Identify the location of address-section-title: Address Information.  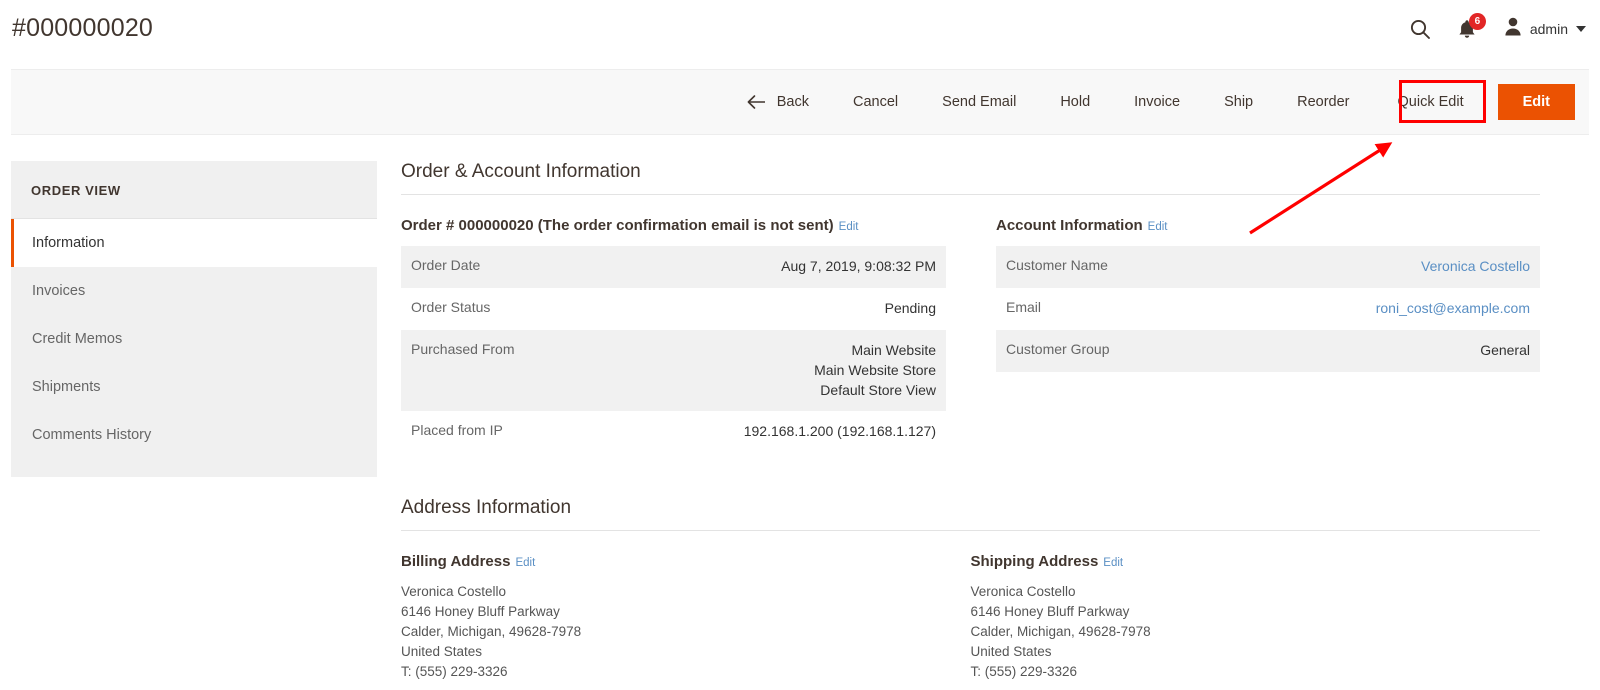
(970, 514).